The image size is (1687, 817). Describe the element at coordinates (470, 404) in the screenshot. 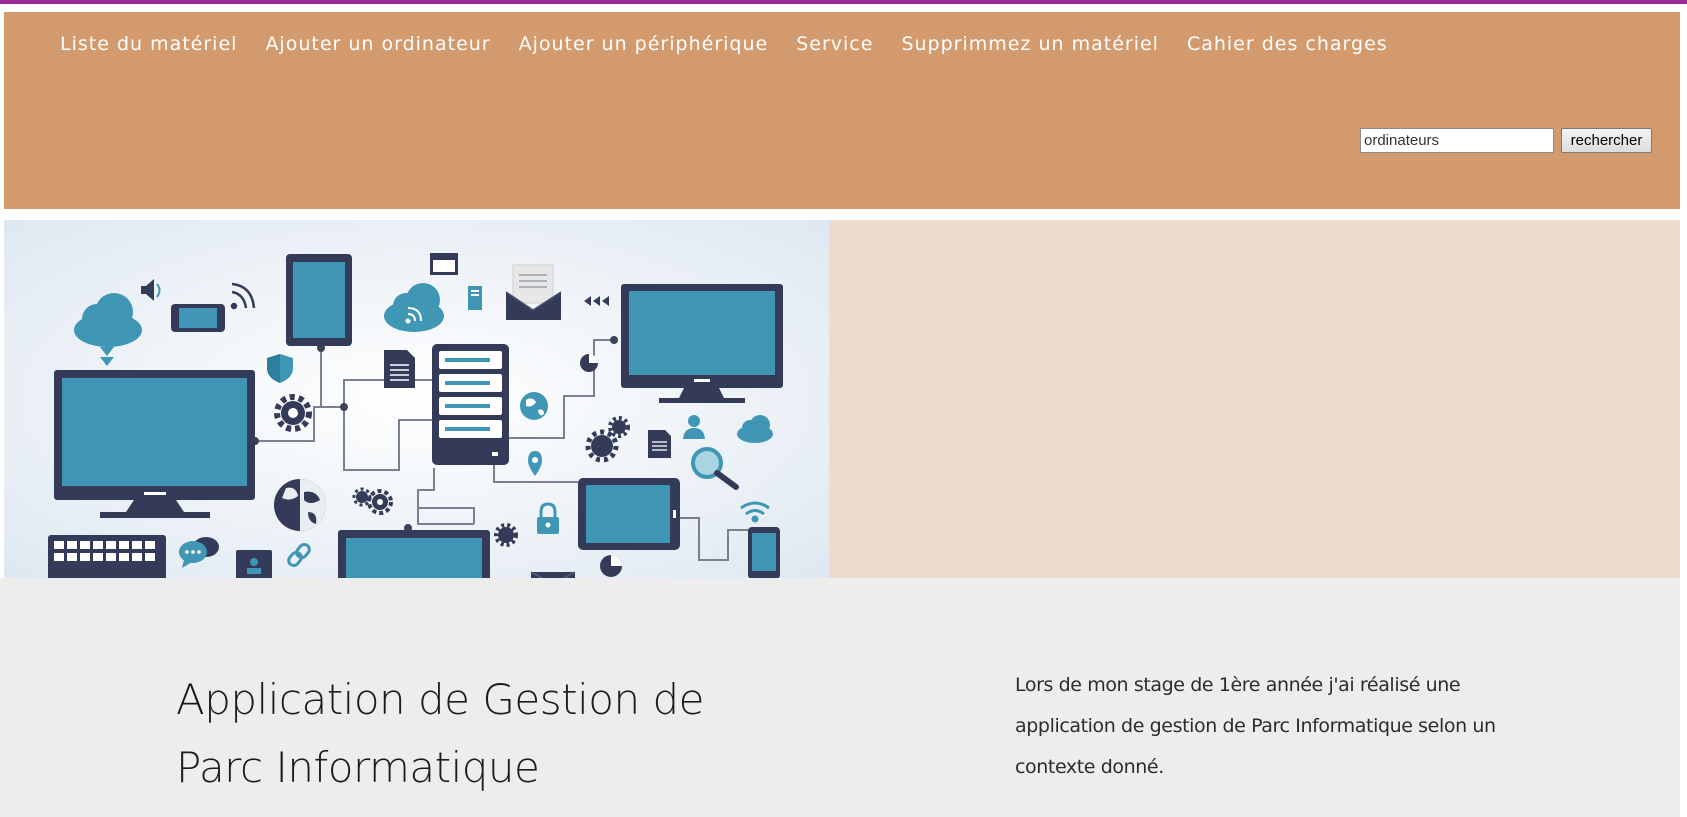

I see `server-icon` at that location.